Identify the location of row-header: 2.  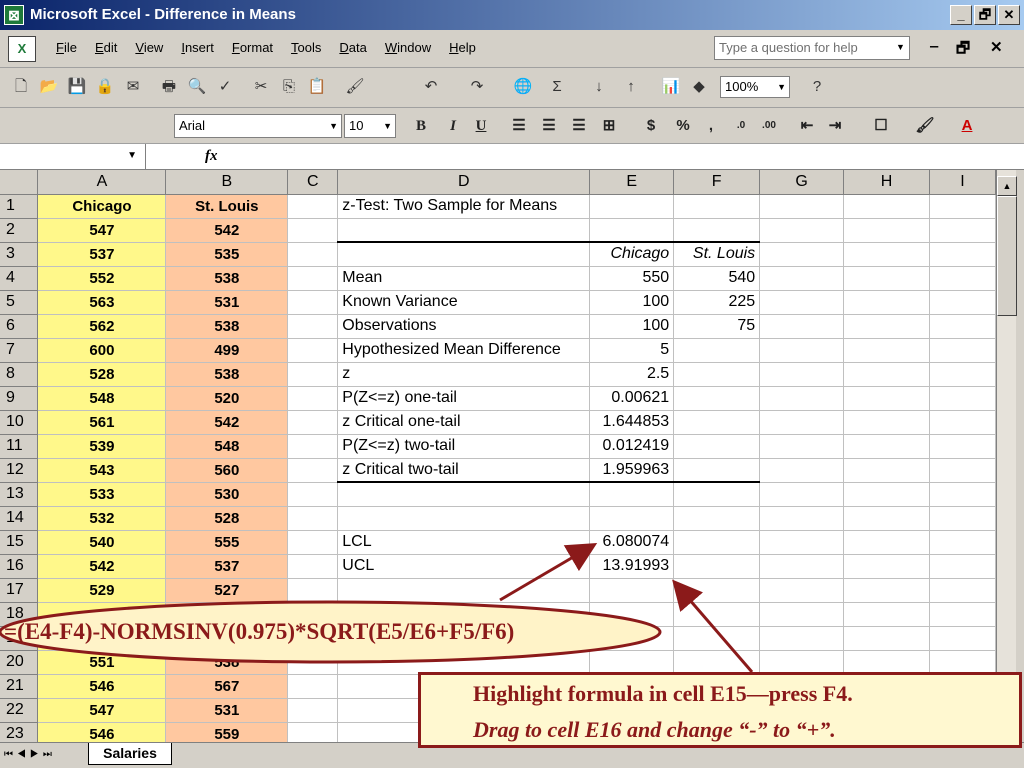
(19, 230).